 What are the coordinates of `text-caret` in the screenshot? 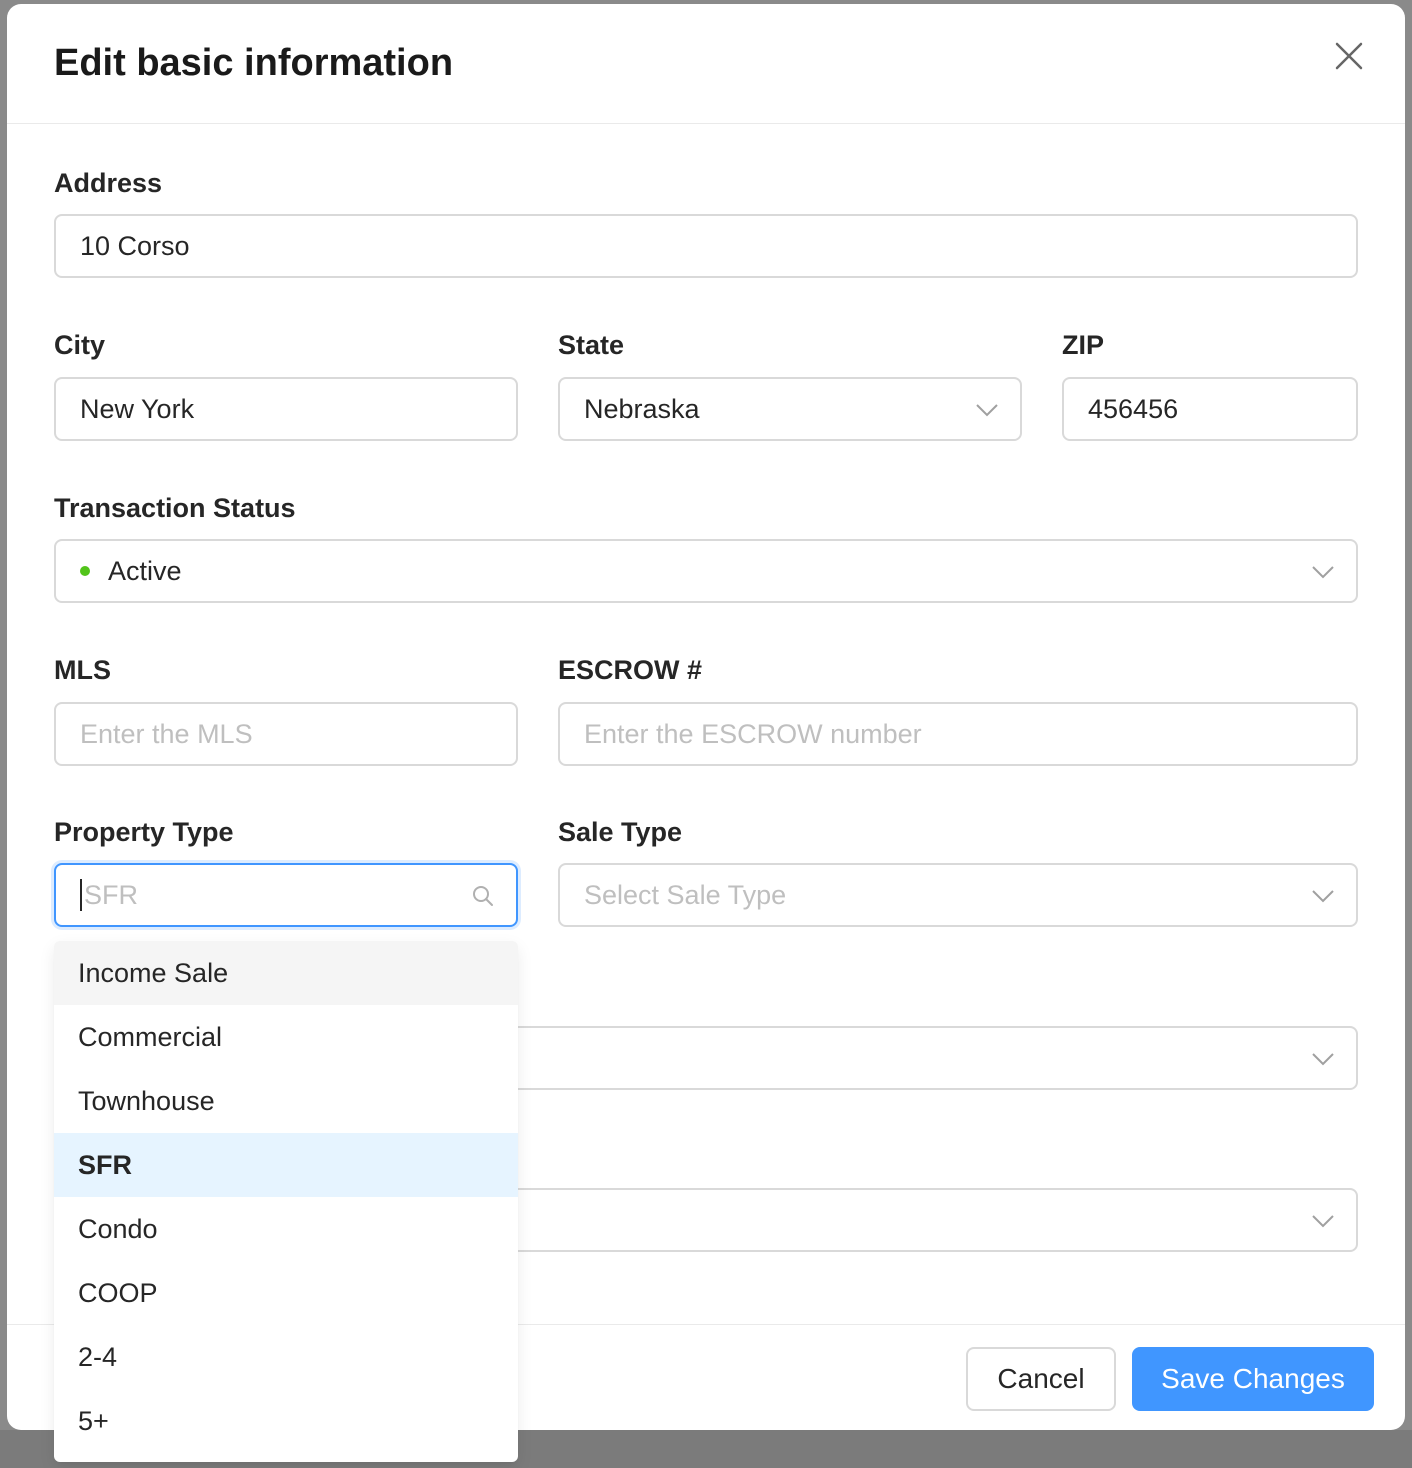 It's located at (81, 895).